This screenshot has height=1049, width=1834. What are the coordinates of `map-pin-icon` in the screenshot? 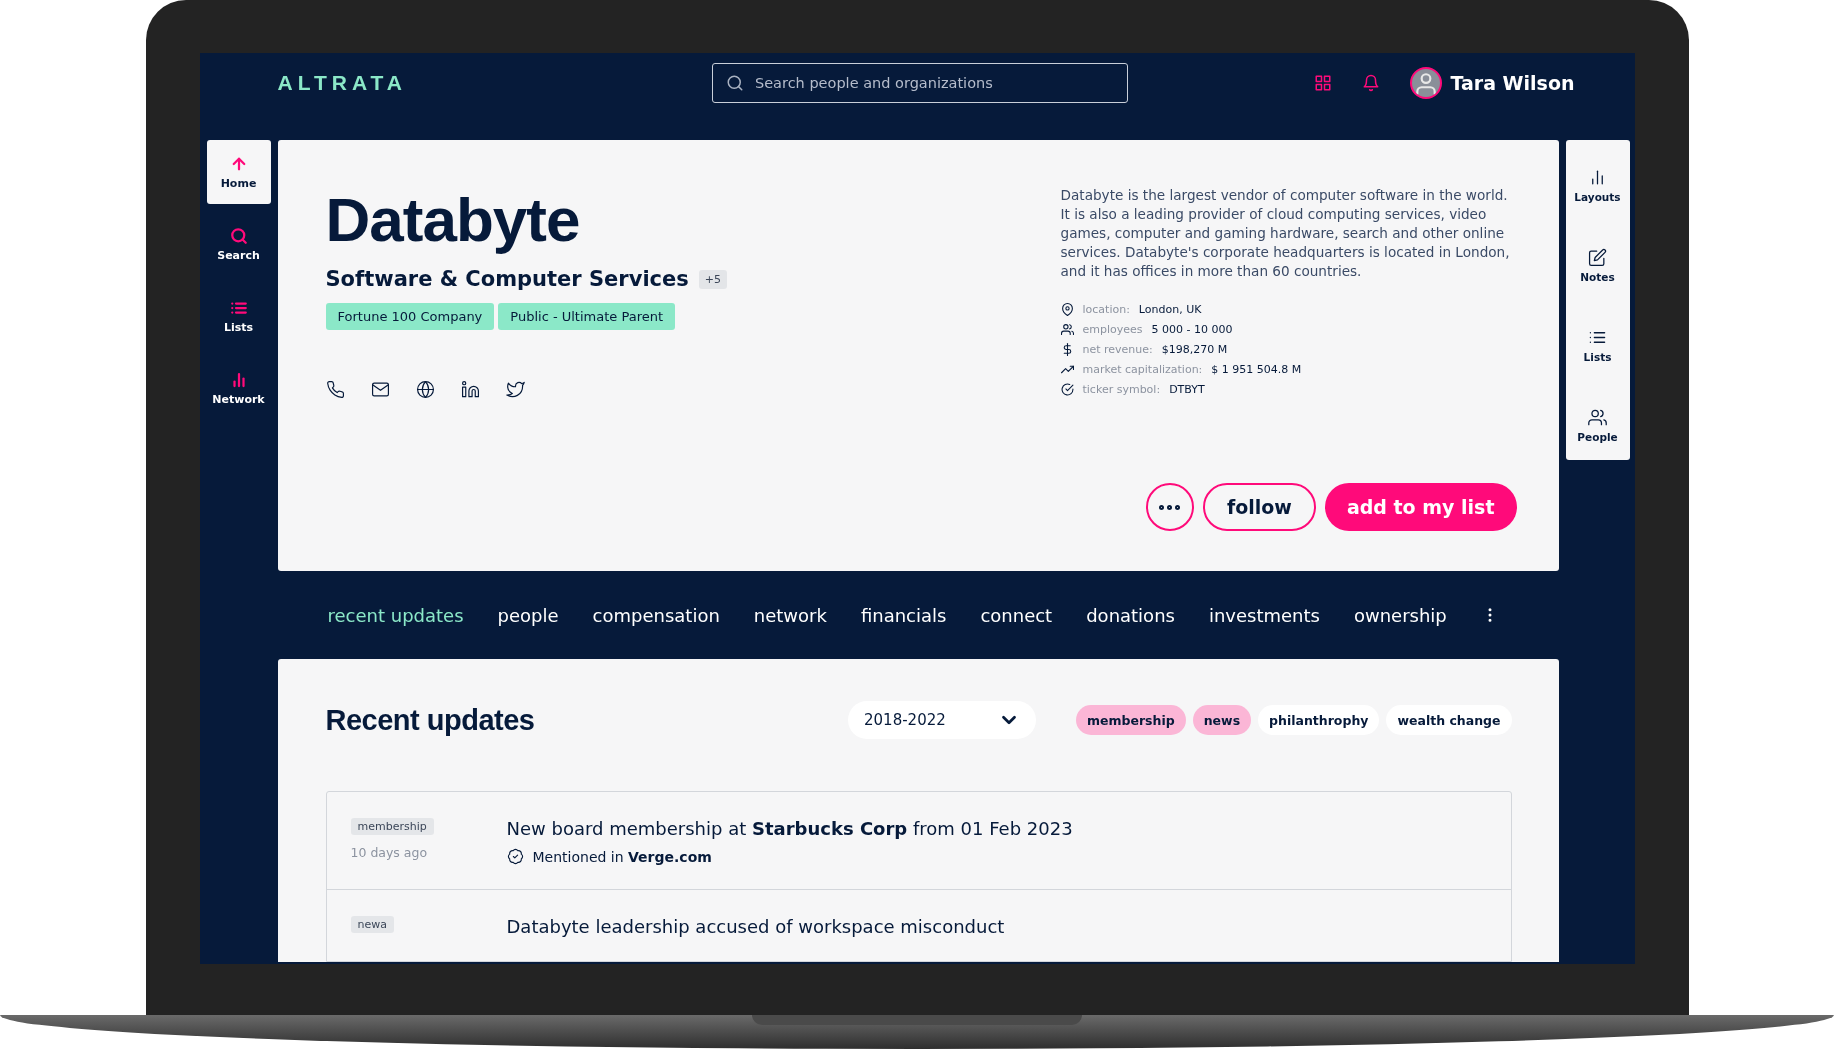 It's located at (1067, 309).